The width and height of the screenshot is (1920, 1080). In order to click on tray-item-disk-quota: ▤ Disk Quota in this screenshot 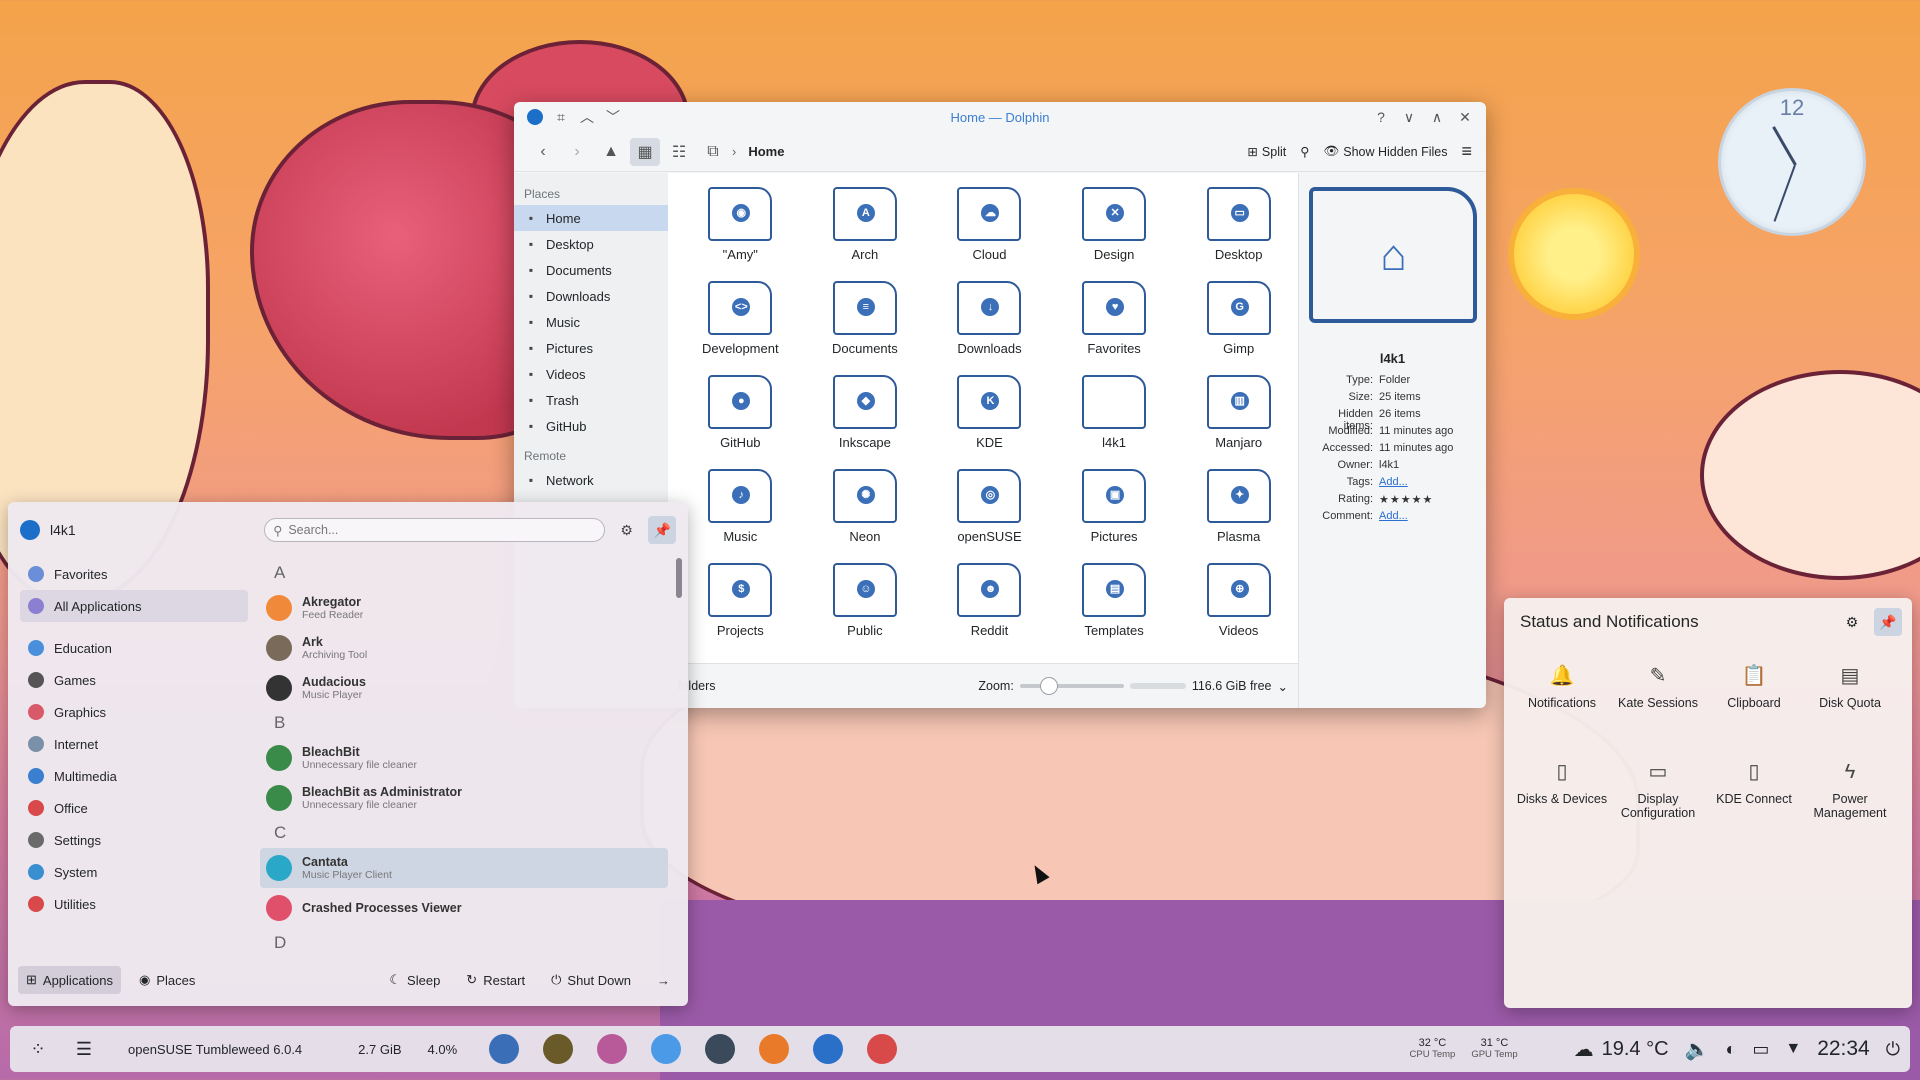, I will do `click(1850, 706)`.